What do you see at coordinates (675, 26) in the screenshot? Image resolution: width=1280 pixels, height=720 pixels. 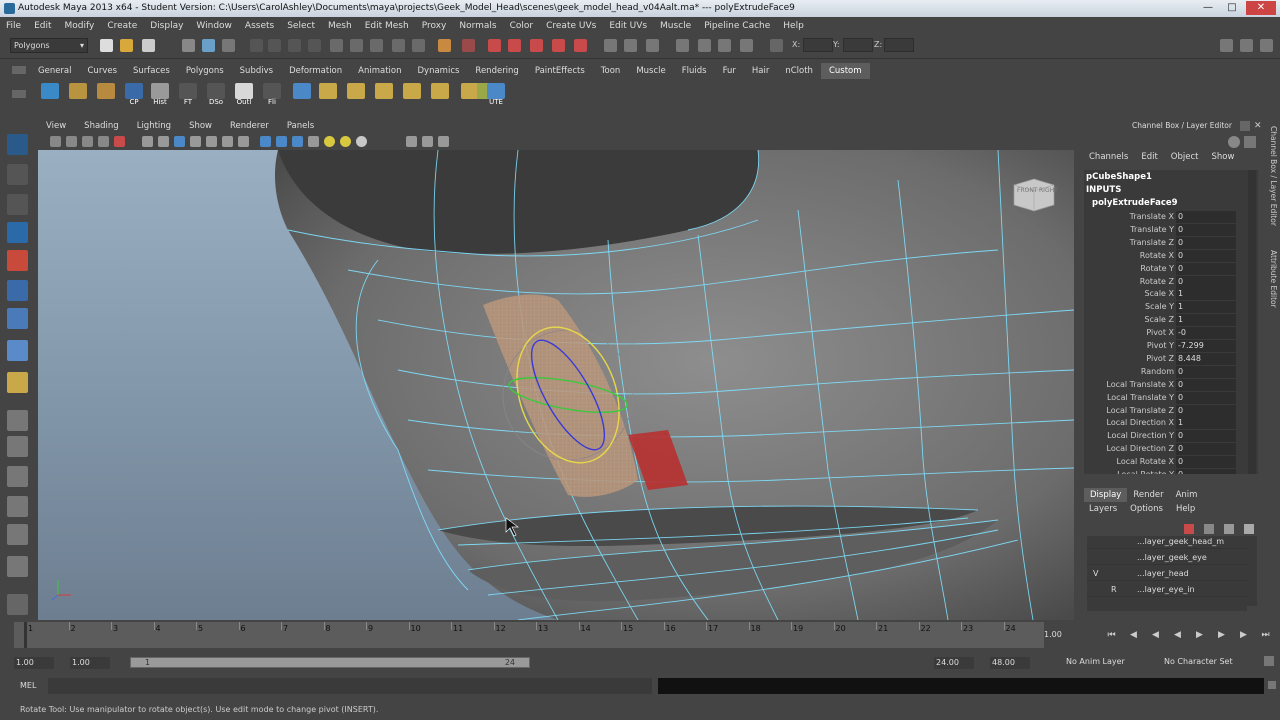 I see `menu-muscle: Muscle` at bounding box center [675, 26].